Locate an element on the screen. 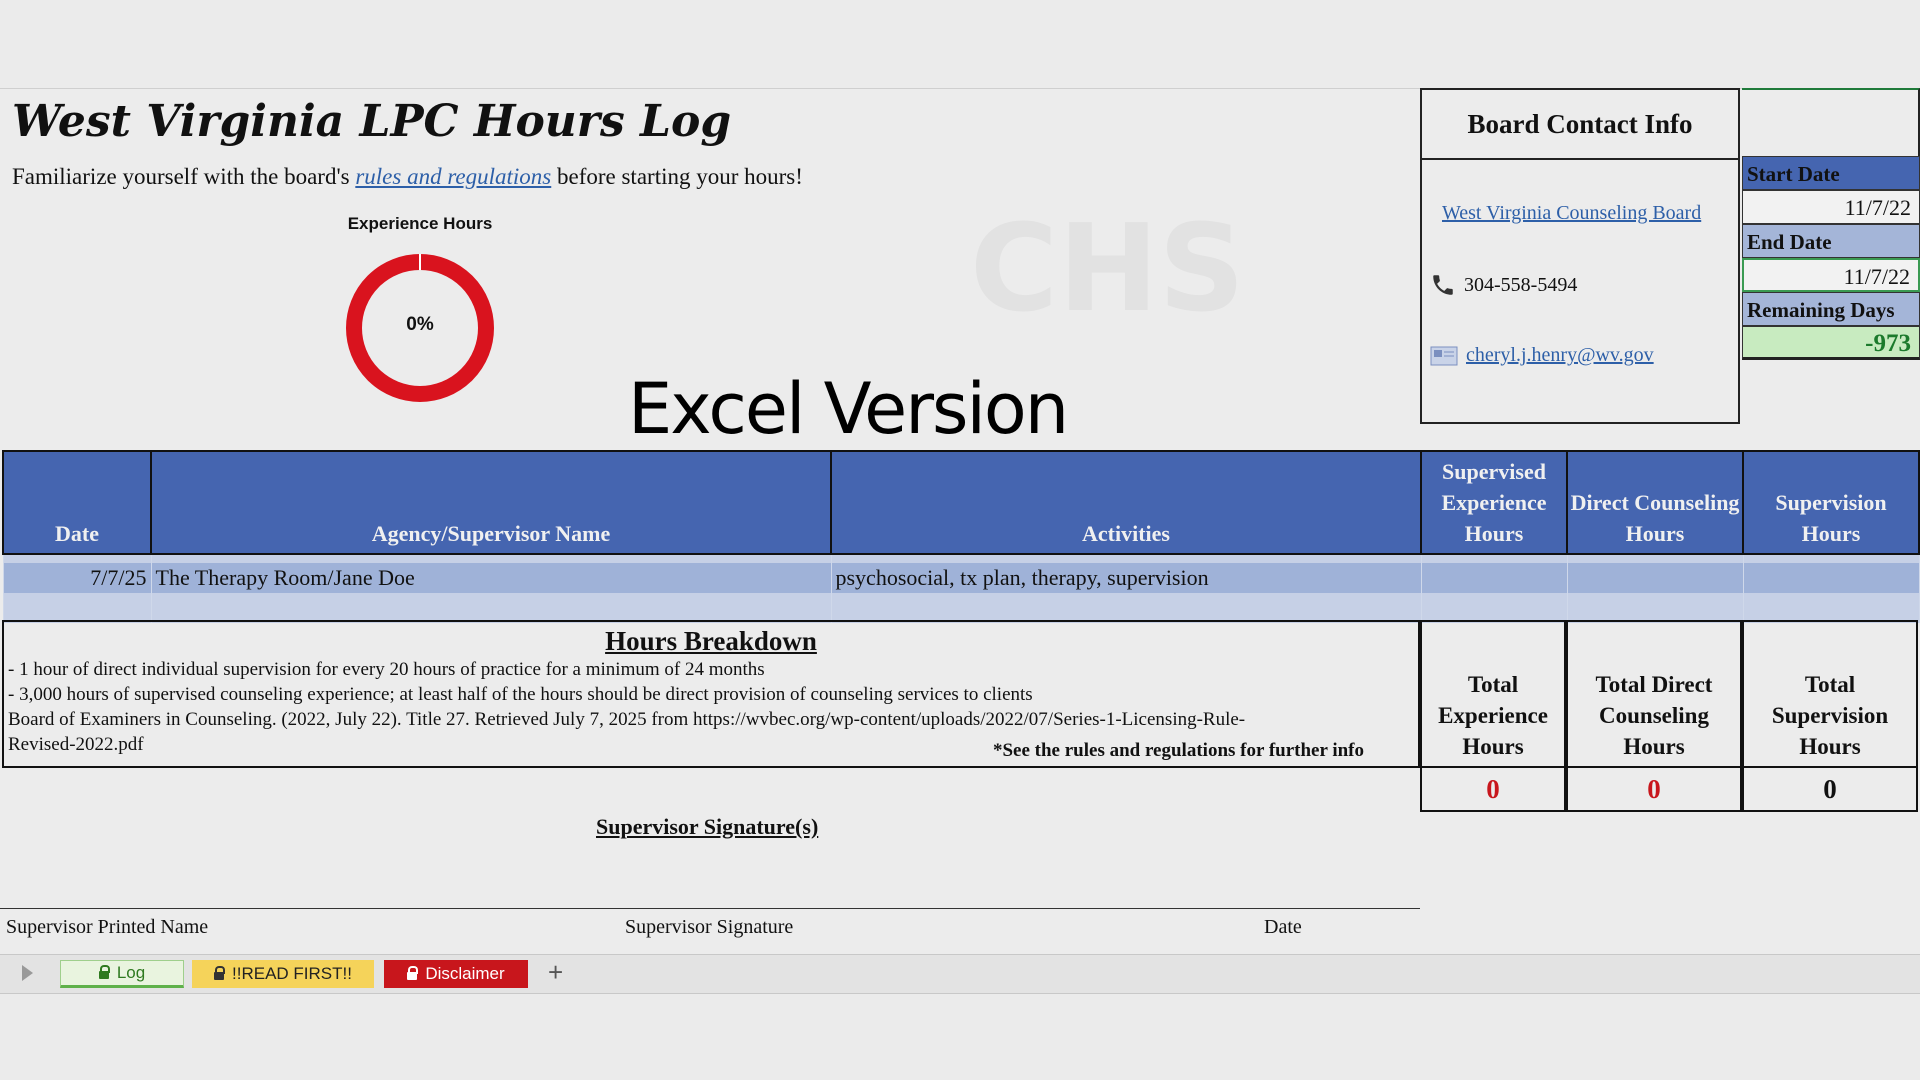 The height and width of the screenshot is (1080, 1920). gauge-value: 0% is located at coordinates (420, 324).